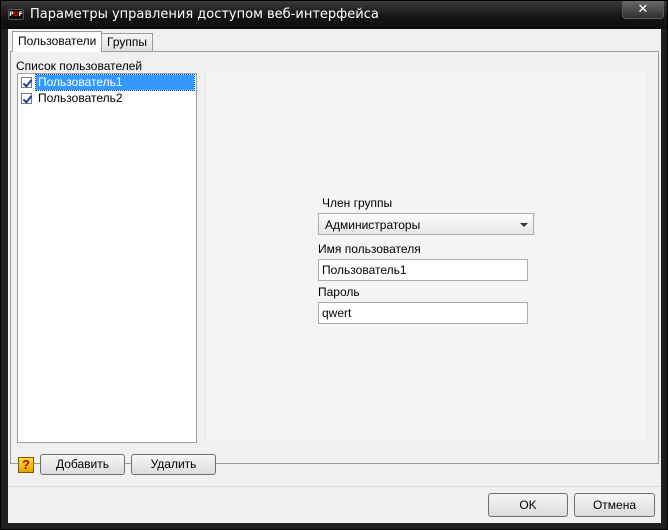 The height and width of the screenshot is (530, 668). I want to click on remove-user-button: Удалить, so click(173, 464).